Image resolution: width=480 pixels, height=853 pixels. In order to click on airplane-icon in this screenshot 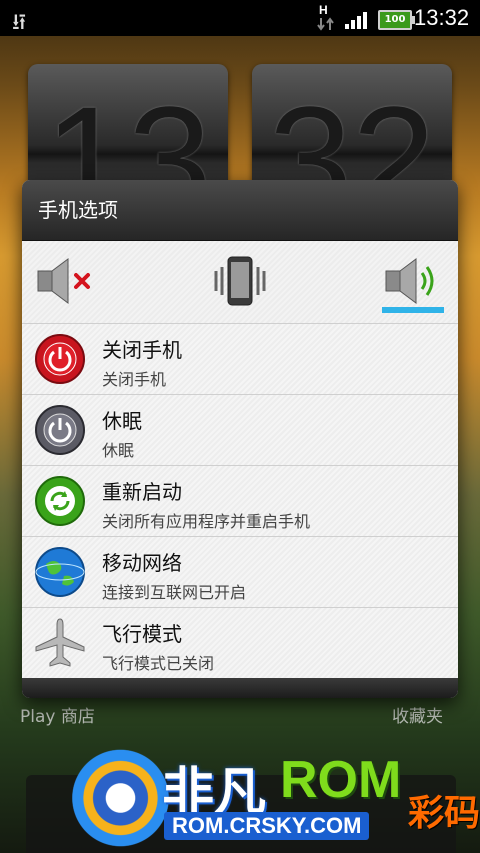, I will do `click(60, 642)`.